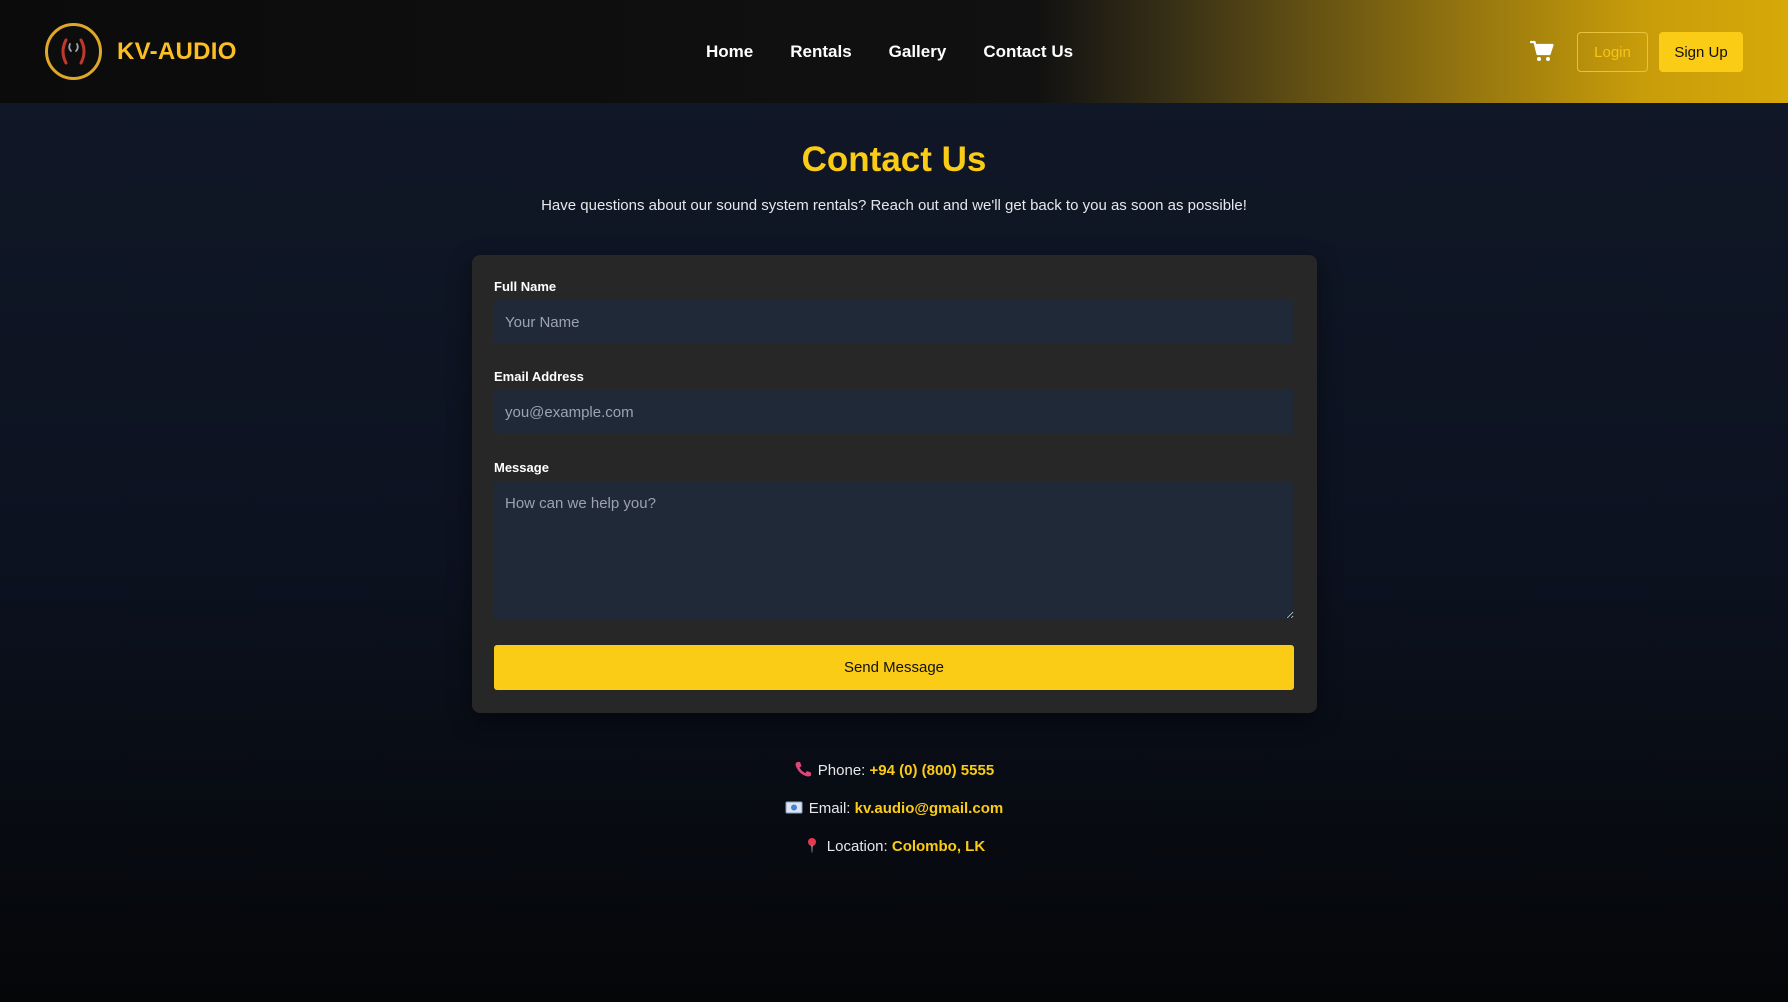 This screenshot has width=1788, height=1002. I want to click on email-icon, so click(794, 807).